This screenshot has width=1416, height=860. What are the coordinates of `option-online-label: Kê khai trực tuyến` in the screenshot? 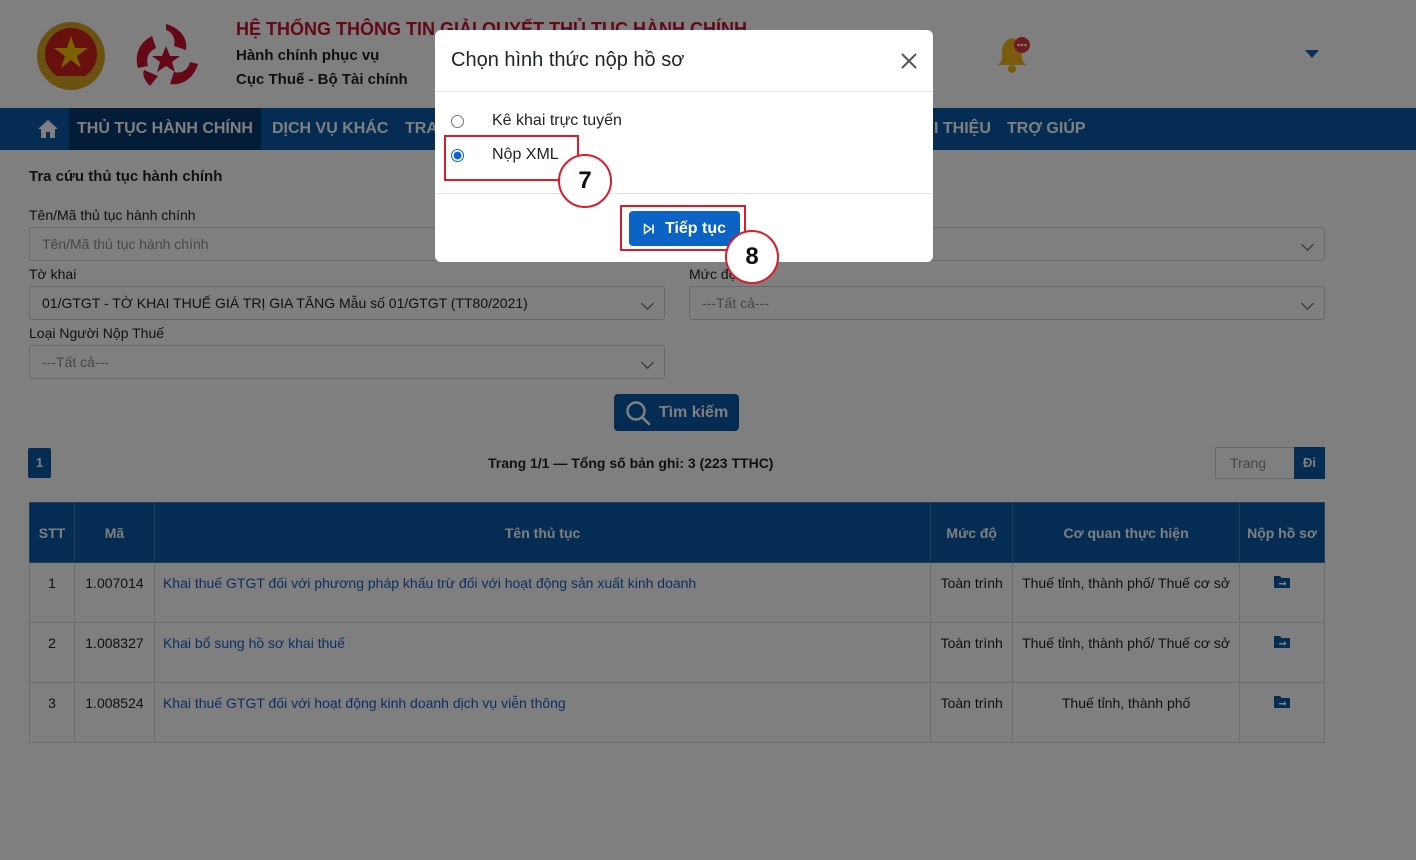 It's located at (557, 120).